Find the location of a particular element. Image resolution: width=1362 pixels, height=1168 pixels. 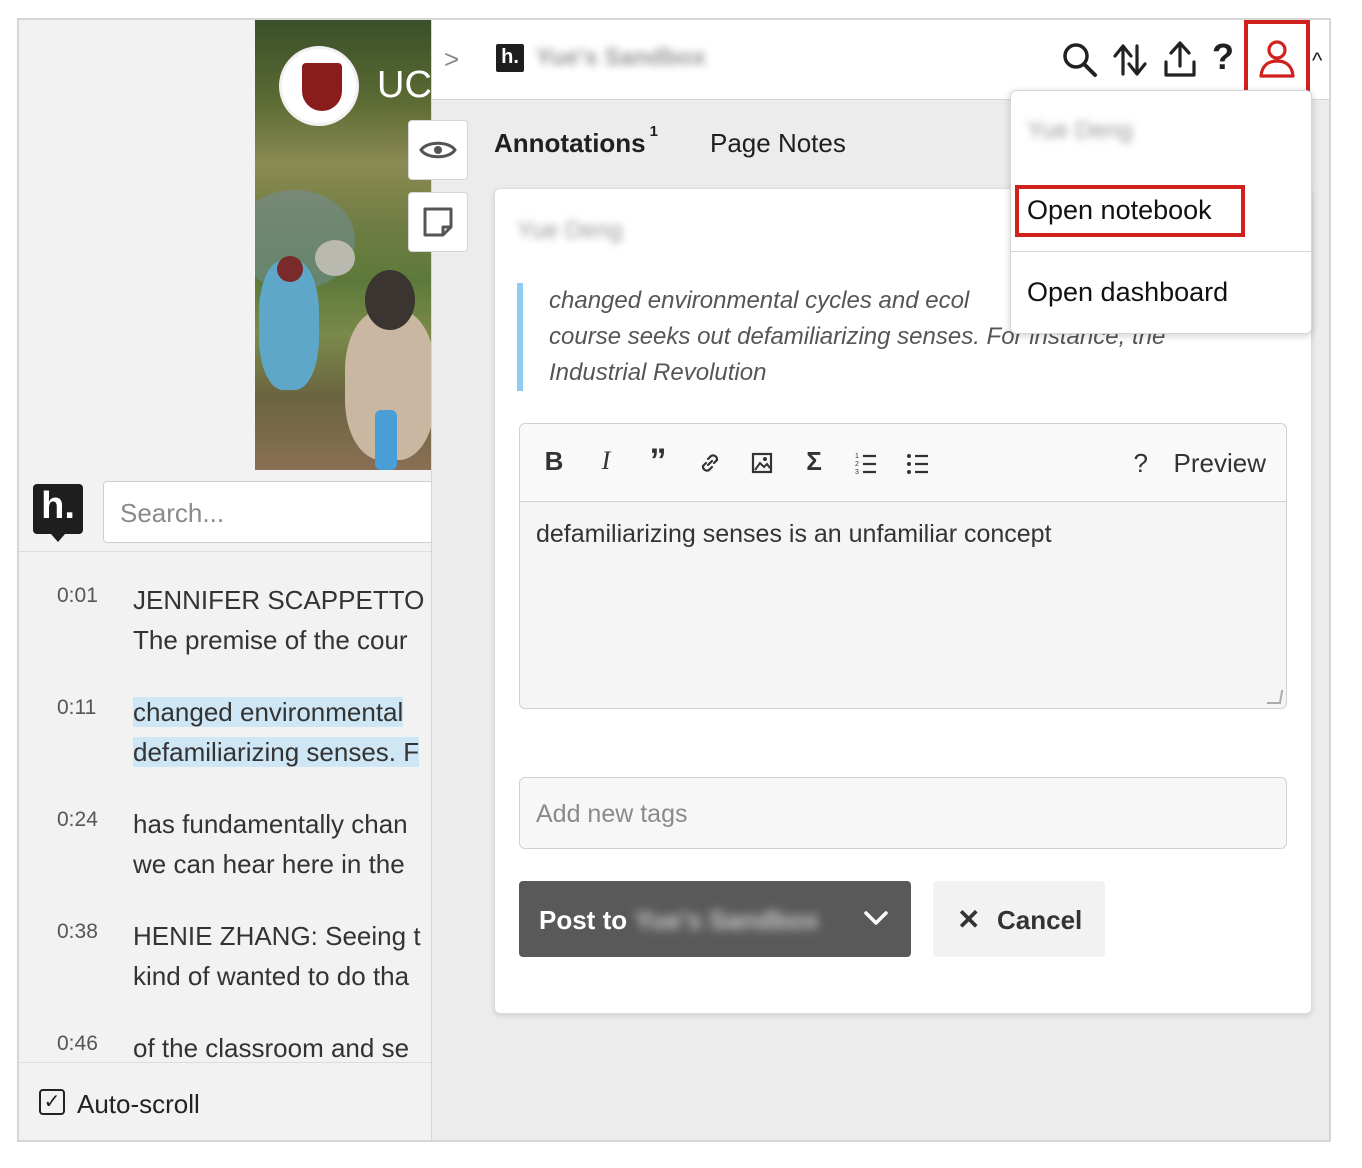

note-icon is located at coordinates (438, 222).